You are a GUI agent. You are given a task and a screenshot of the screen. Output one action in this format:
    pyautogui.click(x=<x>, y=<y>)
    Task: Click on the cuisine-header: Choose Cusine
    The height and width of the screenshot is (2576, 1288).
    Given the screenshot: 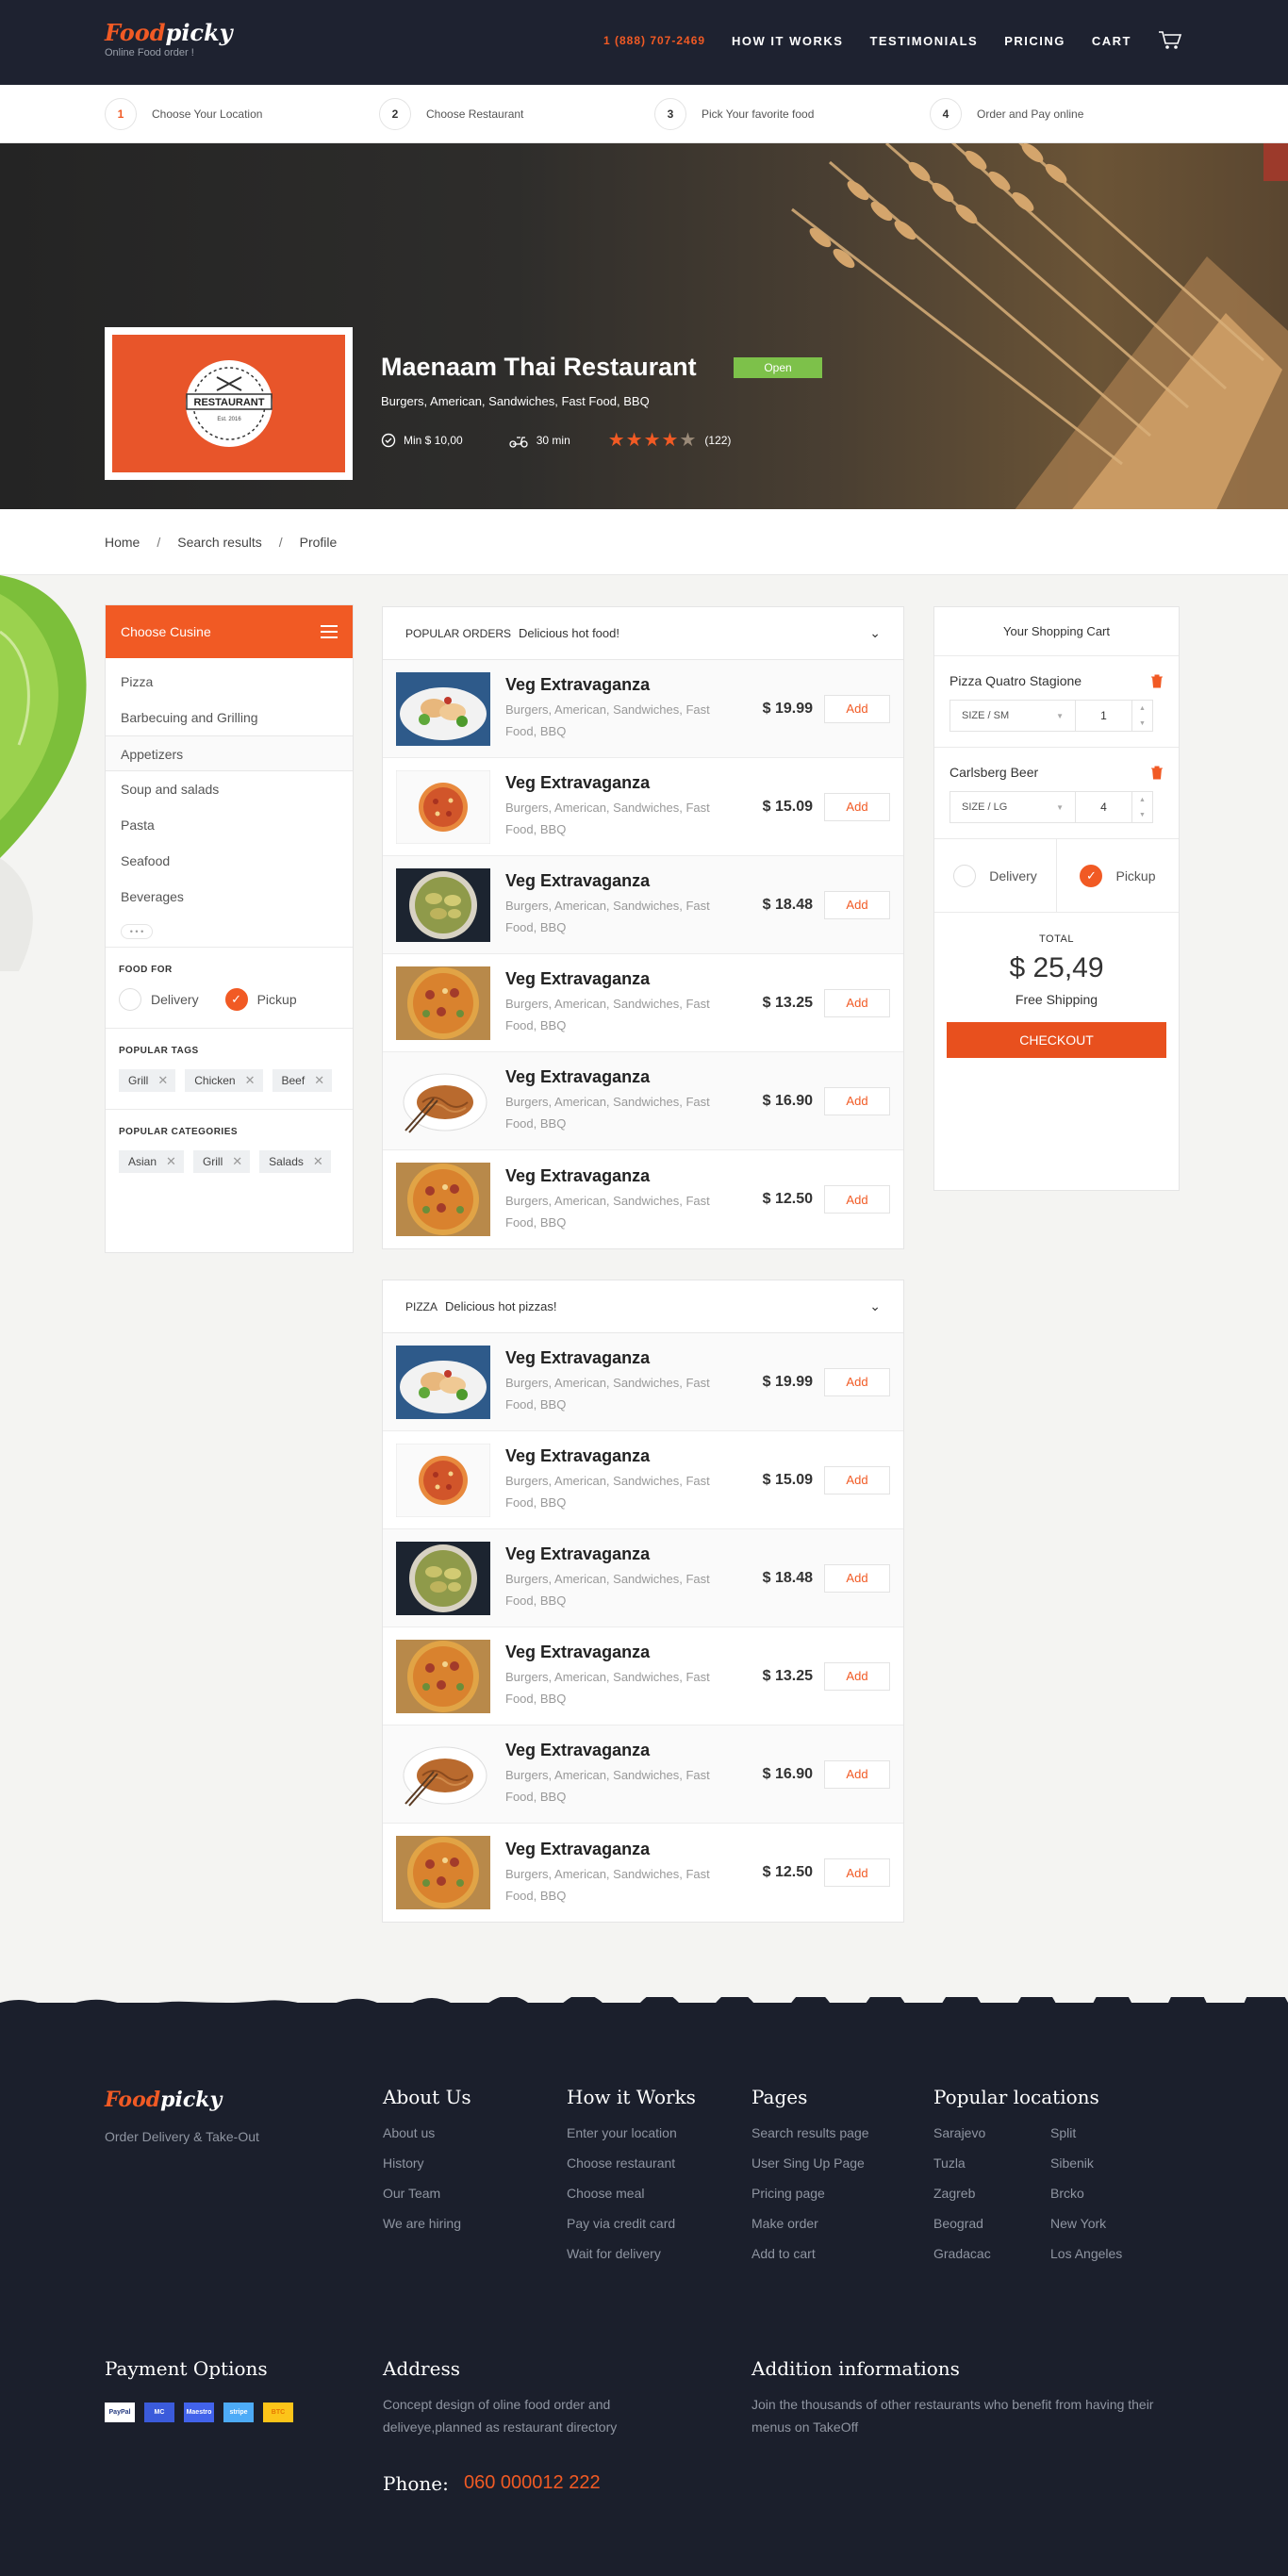 What is the action you would take?
    pyautogui.click(x=229, y=631)
    